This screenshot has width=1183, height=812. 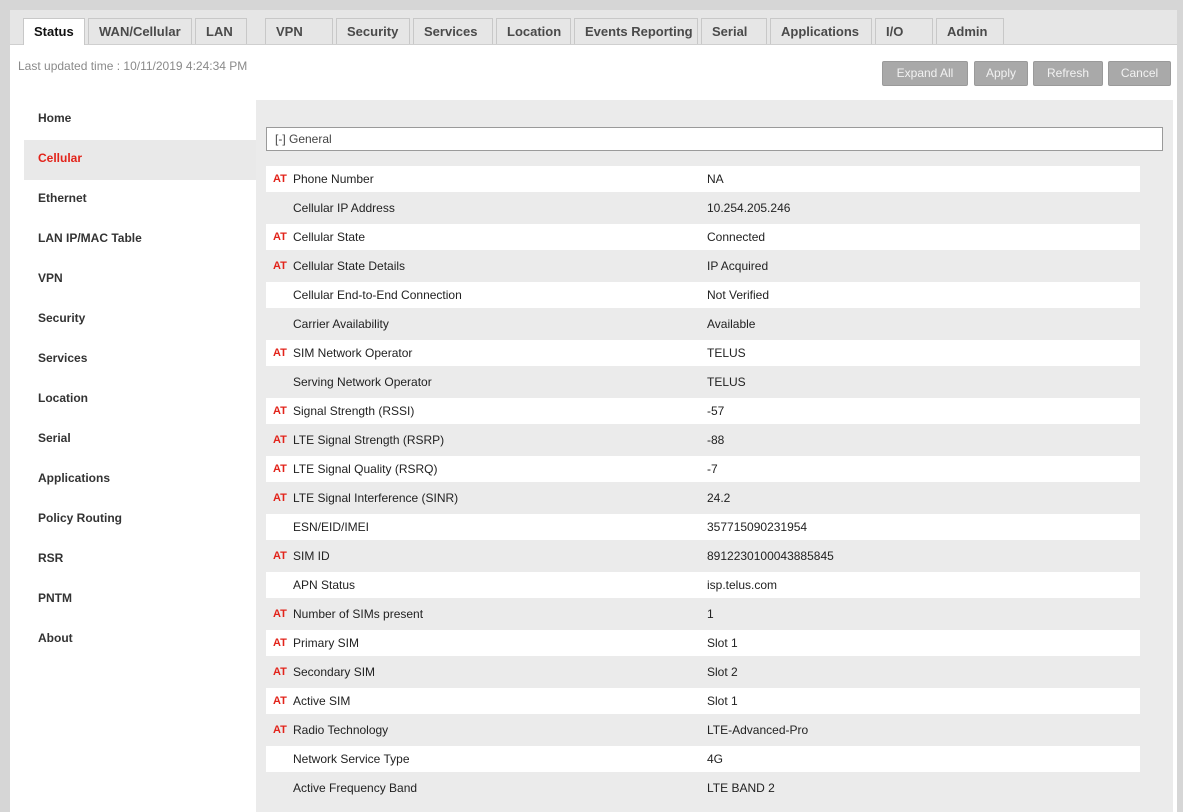 What do you see at coordinates (703, 353) in the screenshot?
I see `table-row: AT SIM Network Operator TELUS` at bounding box center [703, 353].